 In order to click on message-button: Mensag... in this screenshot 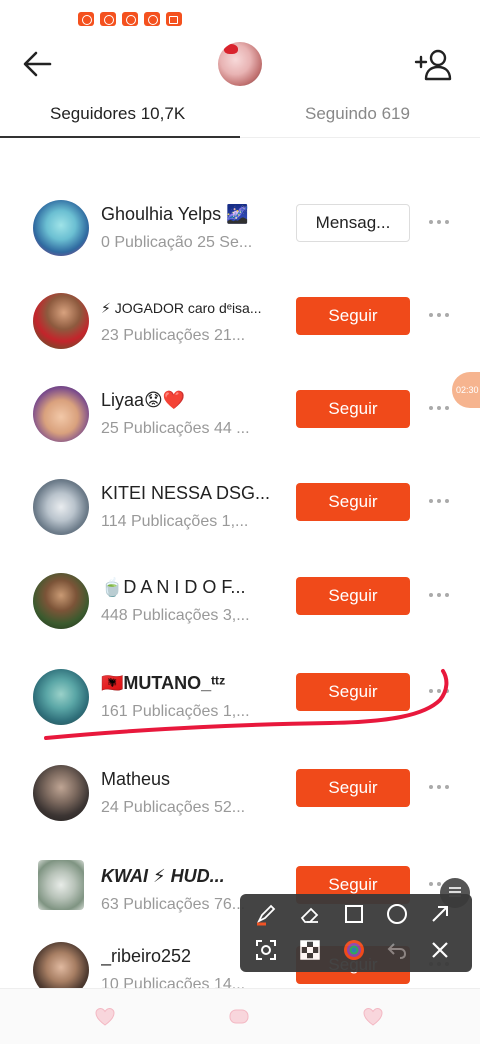, I will do `click(353, 223)`.